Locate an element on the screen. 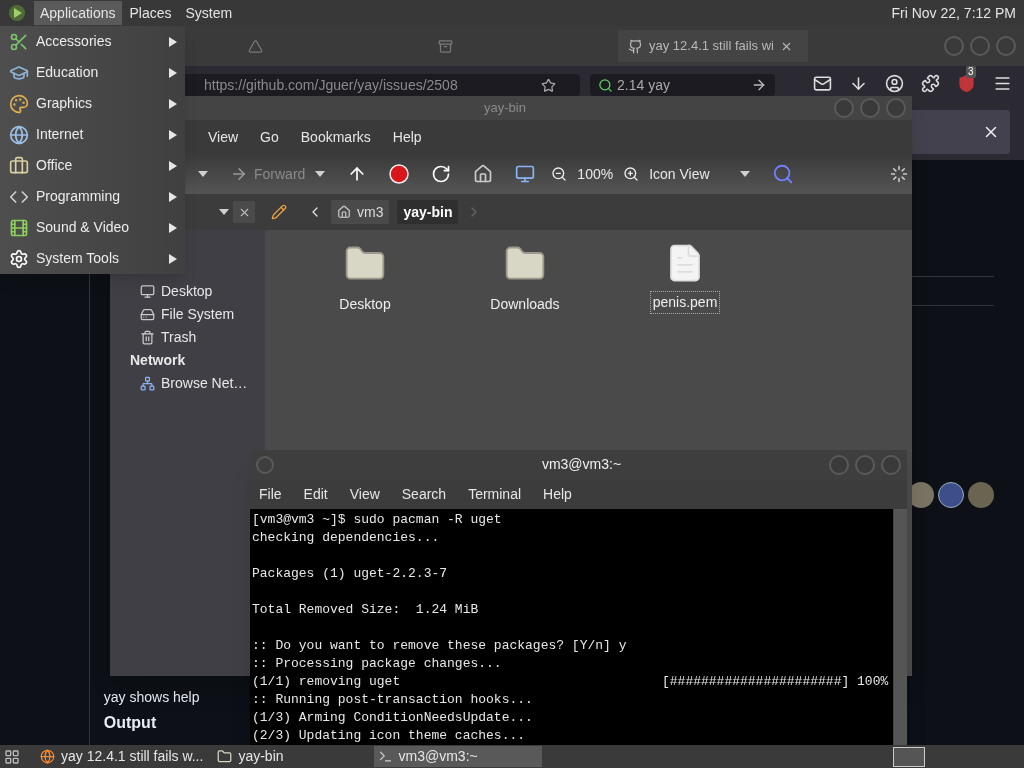  workspace-switcher is located at coordinates (909, 756).